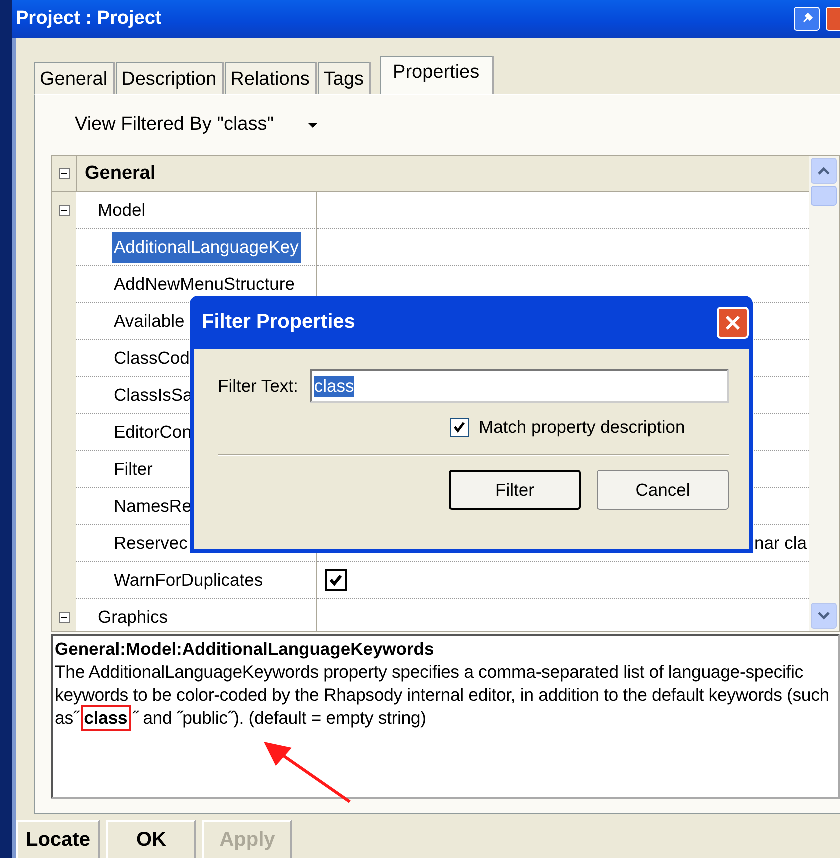  I want to click on scroll-down-button, so click(824, 616).